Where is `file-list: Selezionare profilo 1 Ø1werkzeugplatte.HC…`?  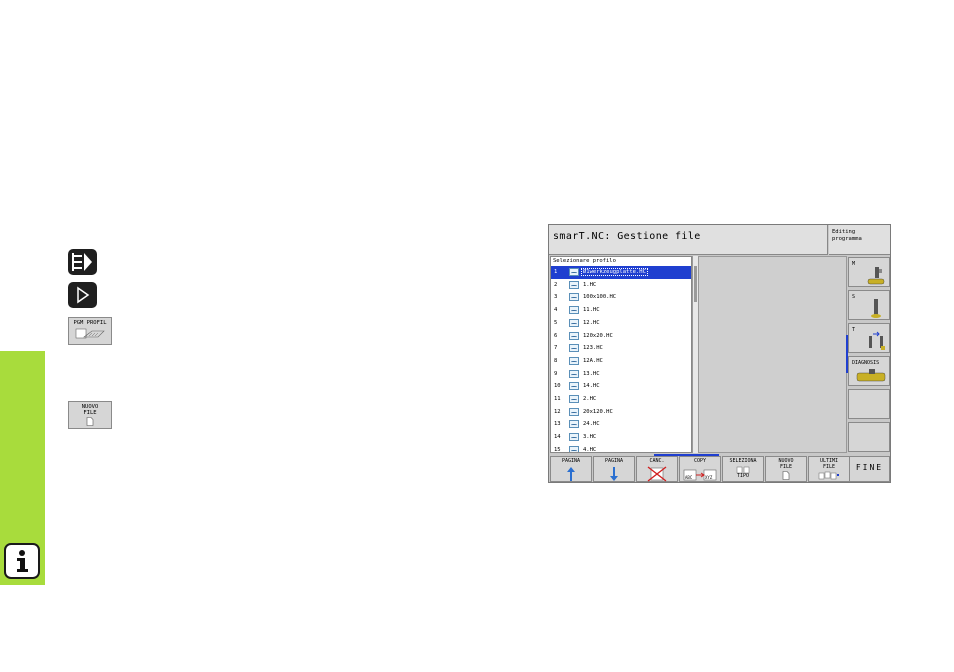
file-list: Selezionare profilo 1 Ø1werkzeugplatte.HC… is located at coordinates (621, 354).